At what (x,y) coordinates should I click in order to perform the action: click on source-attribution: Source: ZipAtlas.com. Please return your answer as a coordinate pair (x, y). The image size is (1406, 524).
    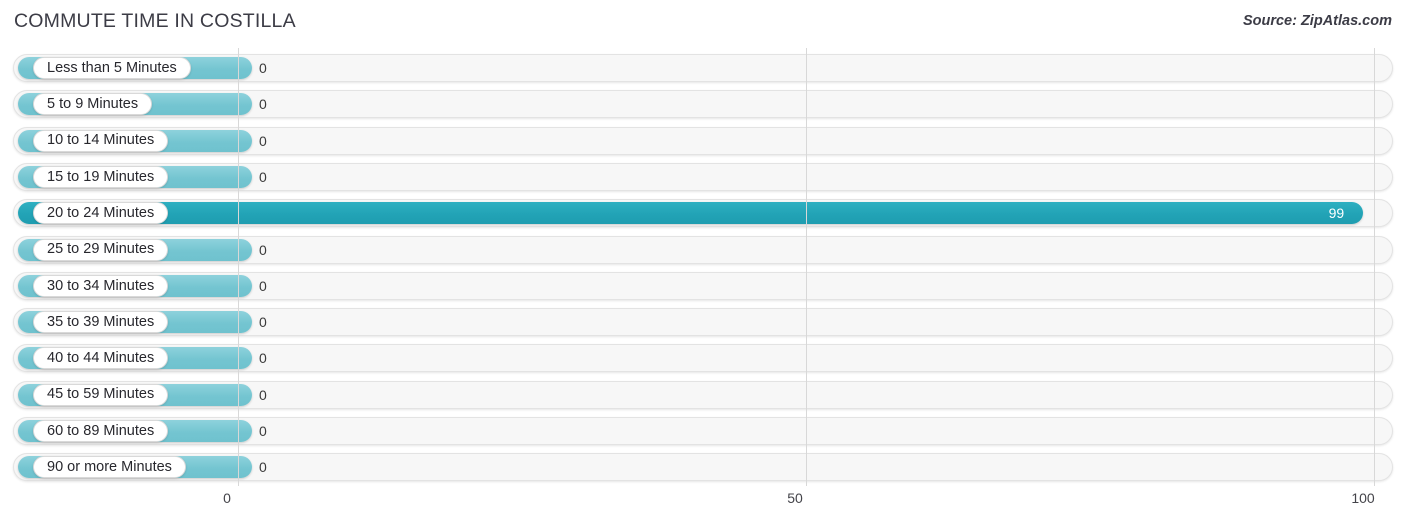
    Looking at the image, I should click on (1317, 21).